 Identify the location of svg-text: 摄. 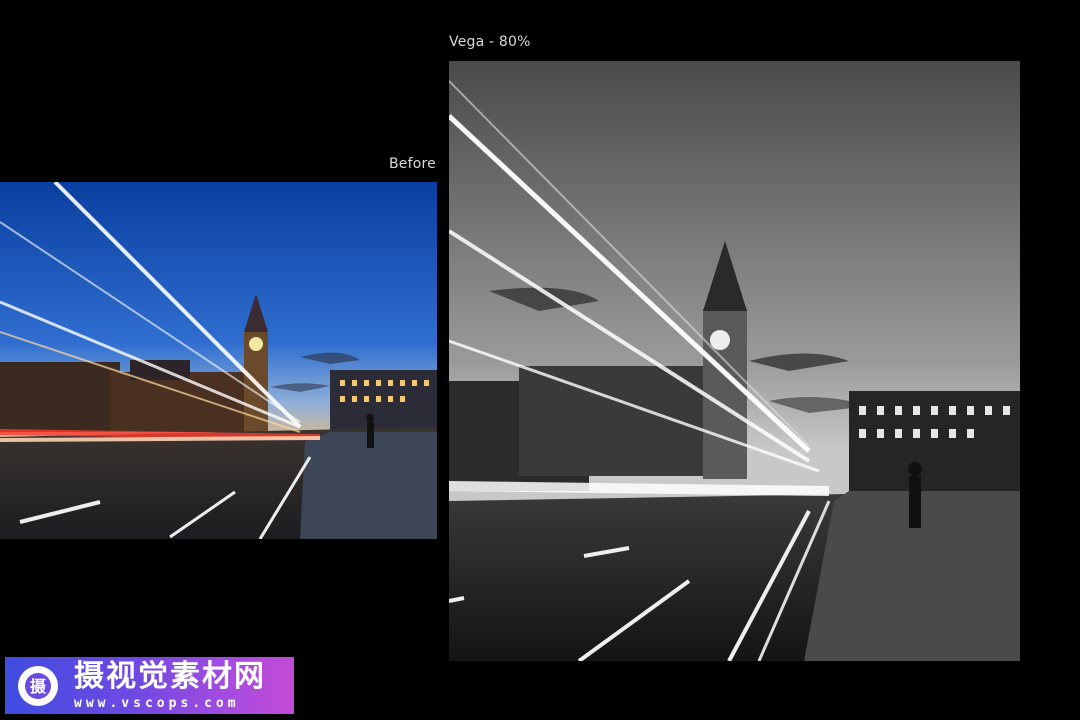
(38, 686).